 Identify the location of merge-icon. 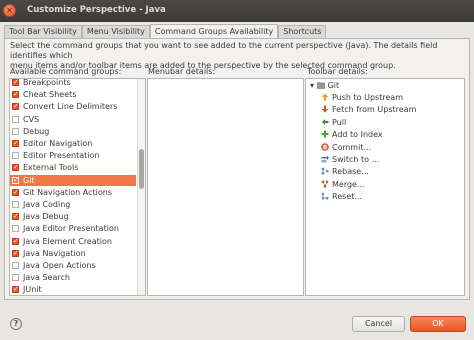
(325, 184).